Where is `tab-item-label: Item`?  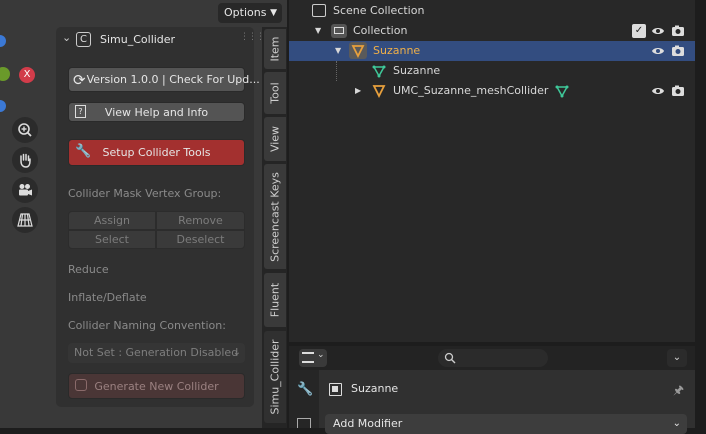 tab-item-label: Item is located at coordinates (275, 49).